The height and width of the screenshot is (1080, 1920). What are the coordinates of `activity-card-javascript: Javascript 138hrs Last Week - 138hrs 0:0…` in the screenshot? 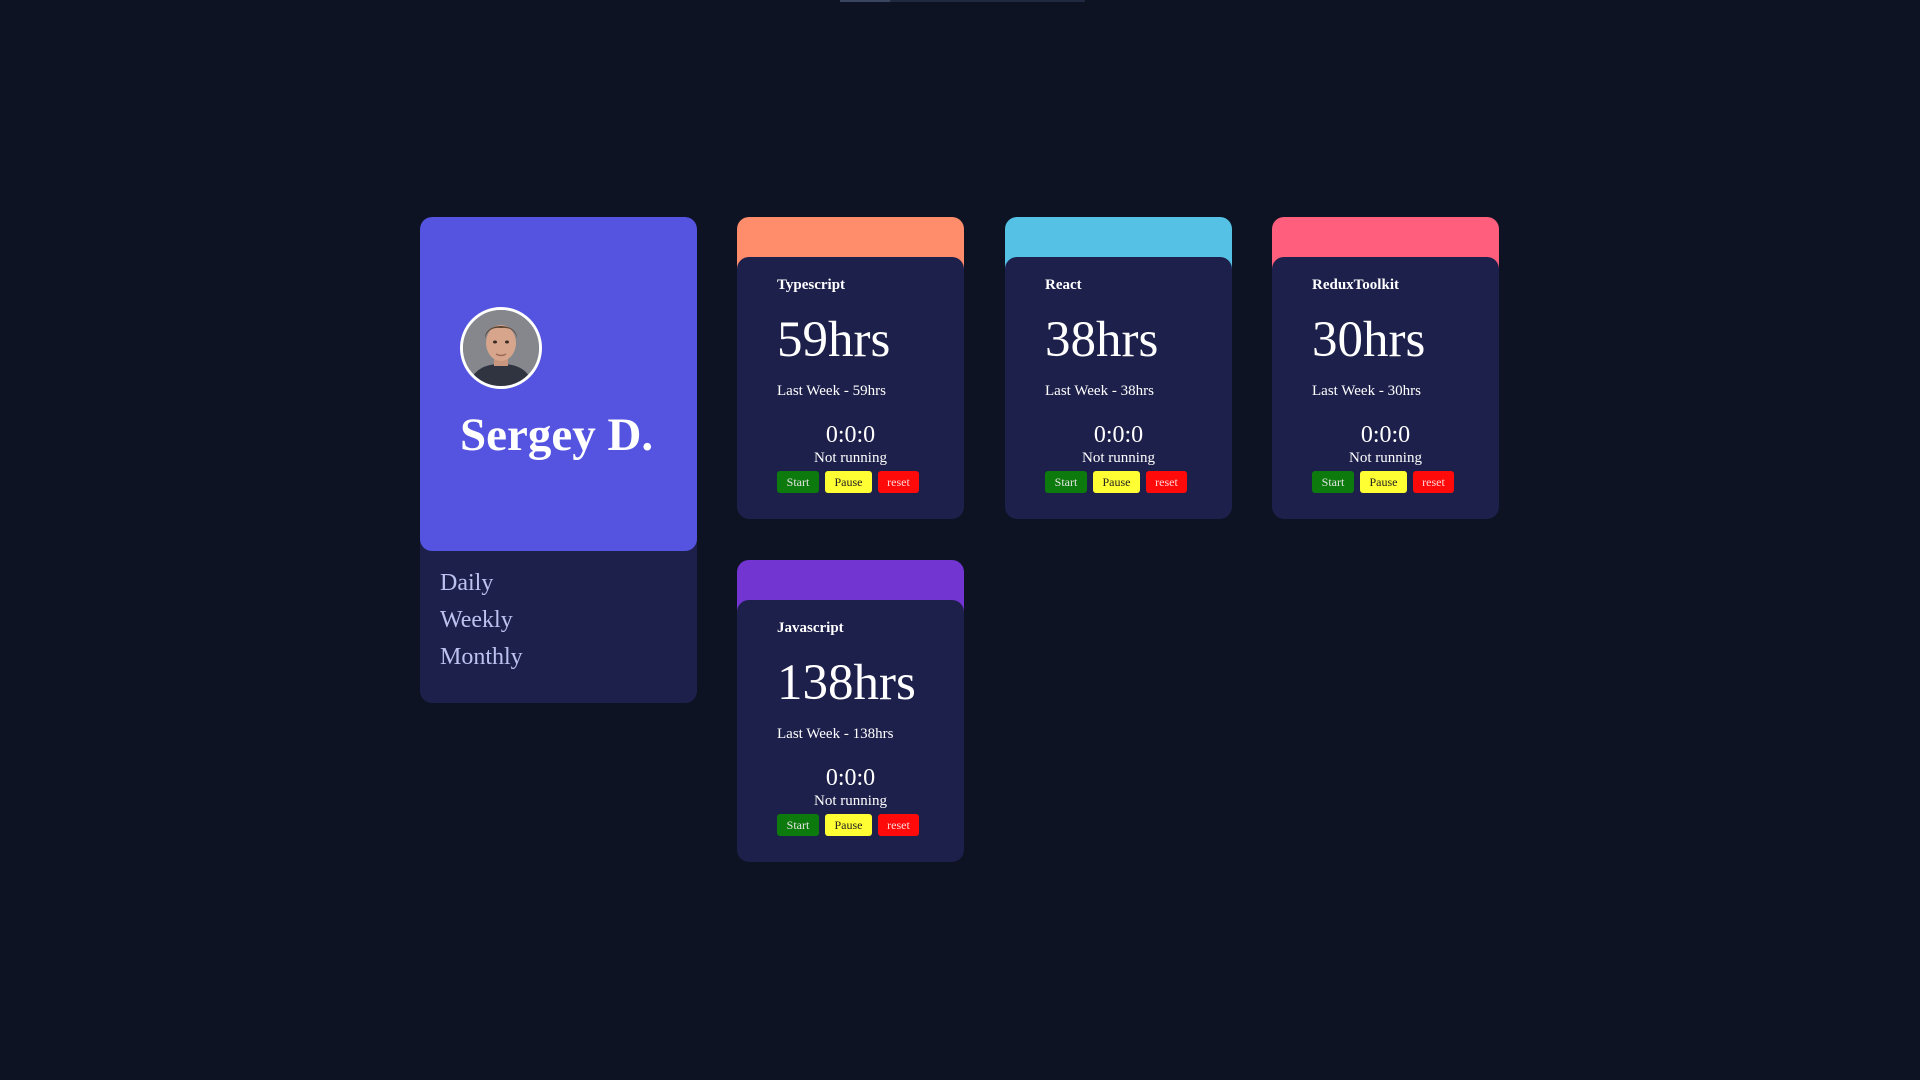 It's located at (850, 711).